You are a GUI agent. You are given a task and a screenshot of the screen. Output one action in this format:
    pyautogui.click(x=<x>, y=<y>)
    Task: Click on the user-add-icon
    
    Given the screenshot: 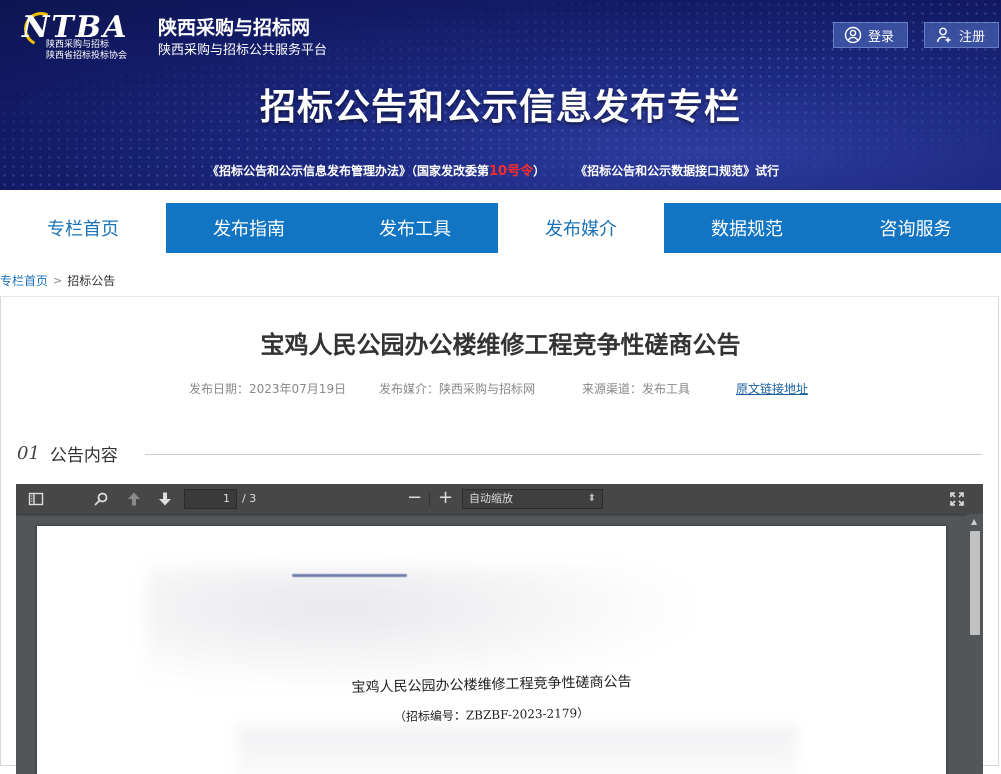 What is the action you would take?
    pyautogui.click(x=943, y=35)
    